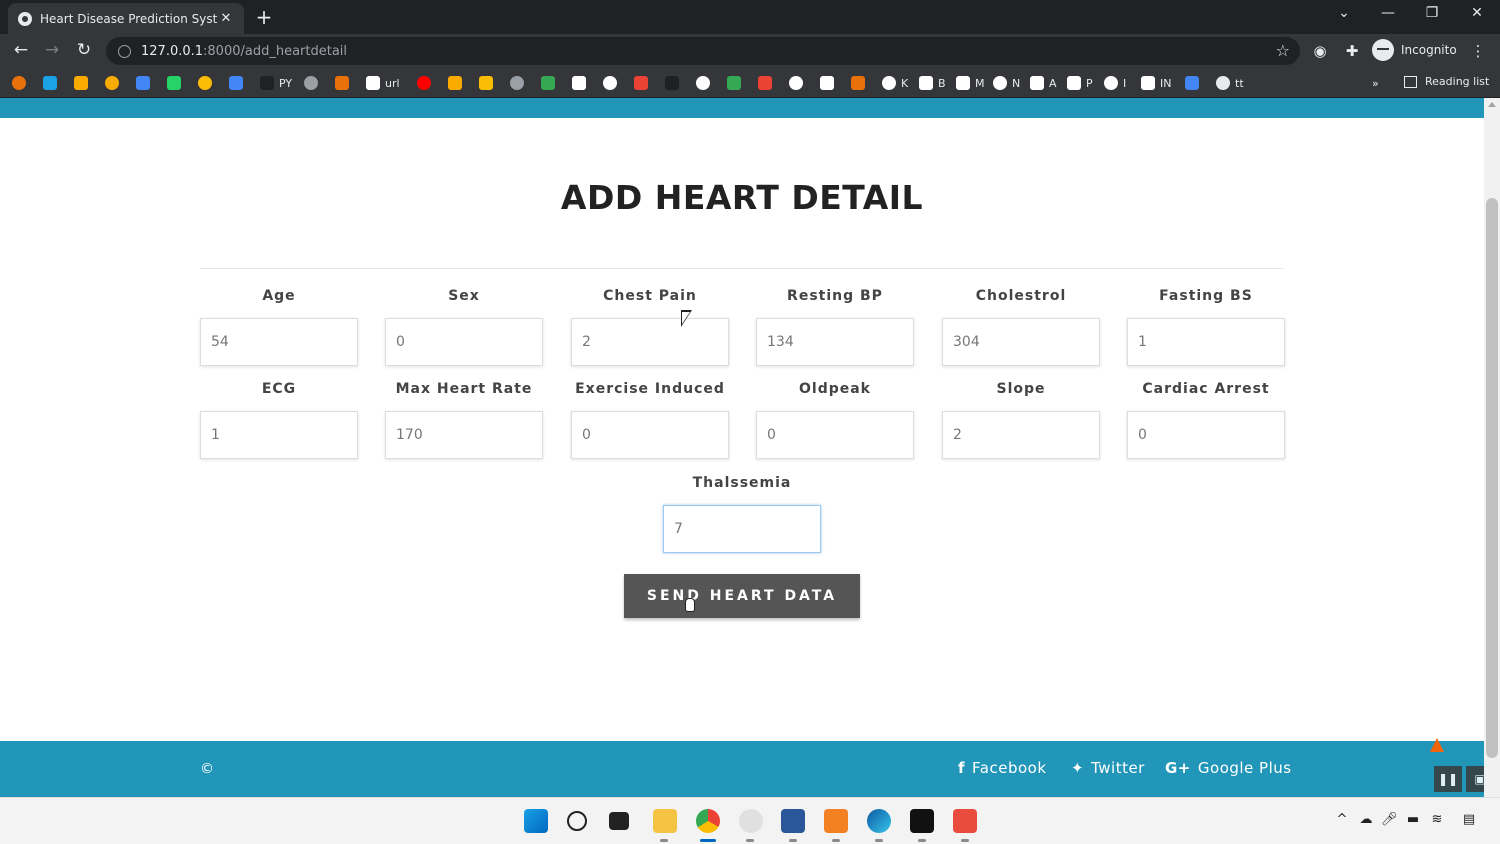 This screenshot has height=844, width=1500. Describe the element at coordinates (879, 821) in the screenshot. I see `edge-icon` at that location.